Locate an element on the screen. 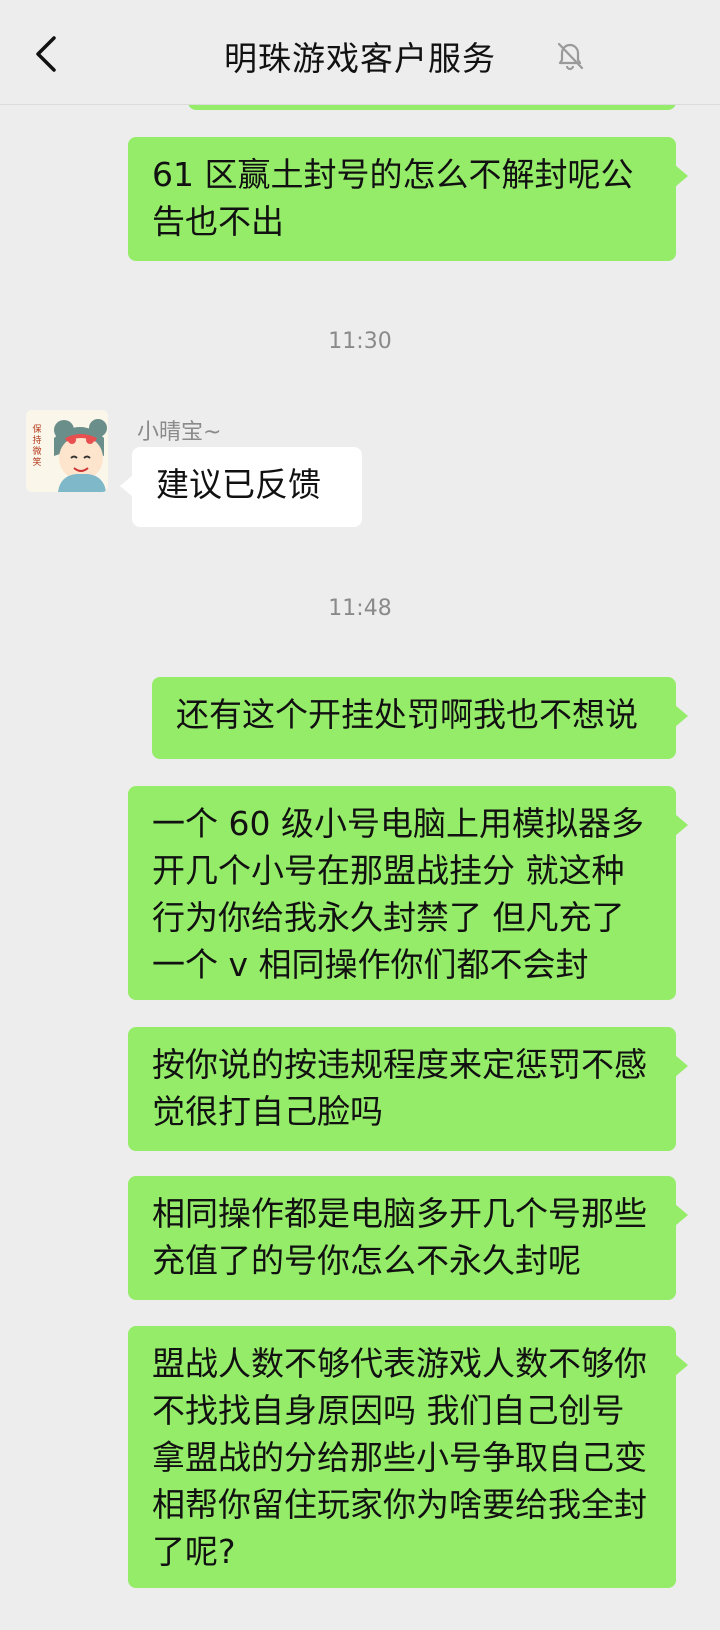 The image size is (720, 1630). outgoing-message-bubble: 还有这个开挂处罚啊我也不想说 is located at coordinates (420, 718).